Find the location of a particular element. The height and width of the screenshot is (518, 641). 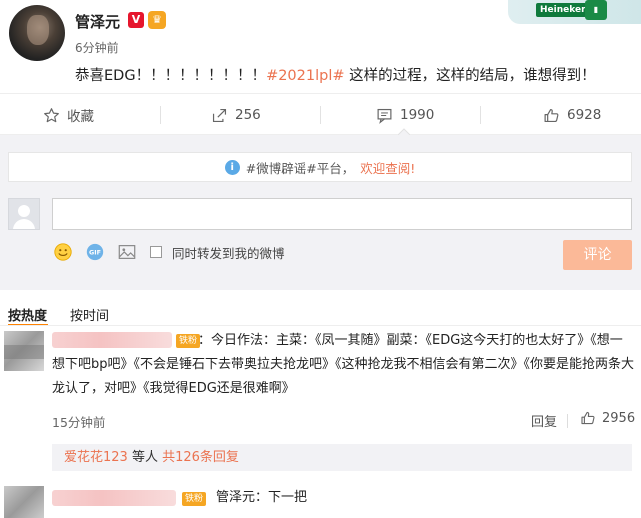

comment-sort-tabs: 按热度 按时间 is located at coordinates (320, 313).